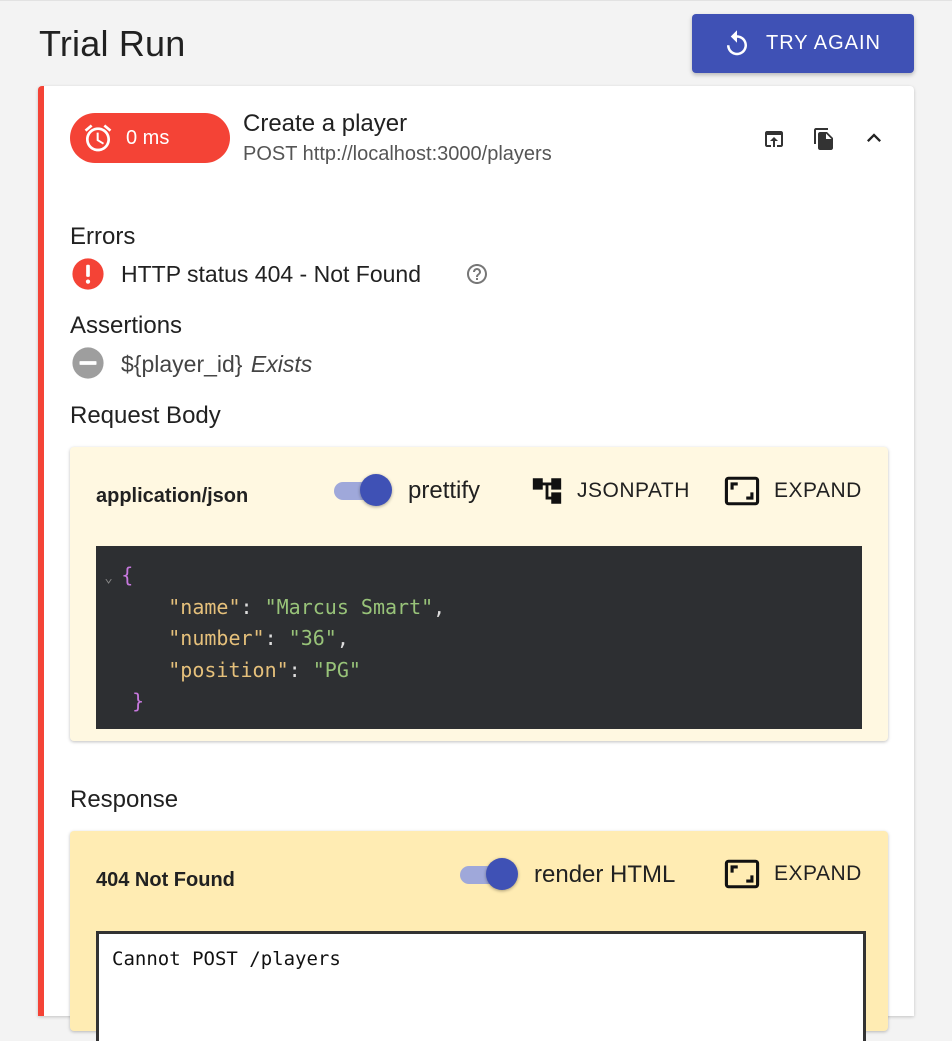 This screenshot has width=952, height=1041. Describe the element at coordinates (476, 0) in the screenshot. I see `top-divider` at that location.